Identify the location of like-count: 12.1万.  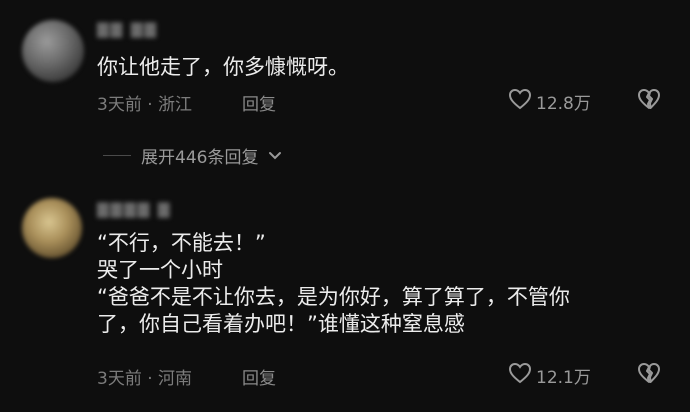
(563, 378).